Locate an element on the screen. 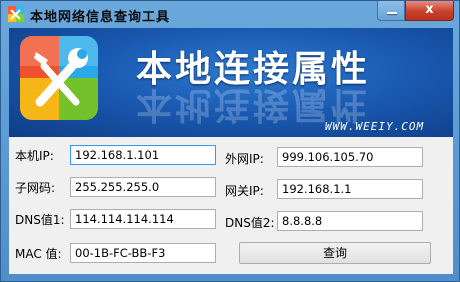 This screenshot has width=460, height=282. dns1-label: DNS值1: is located at coordinates (40, 220).